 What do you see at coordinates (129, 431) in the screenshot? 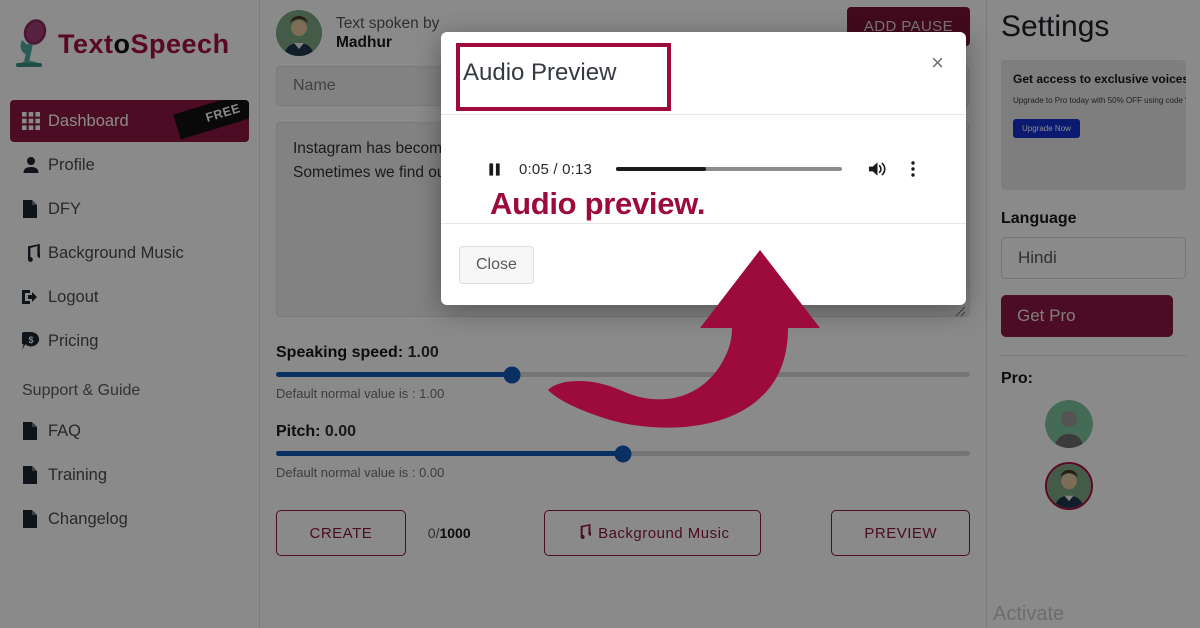
I see `sidebar-item-faq: FAQ` at bounding box center [129, 431].